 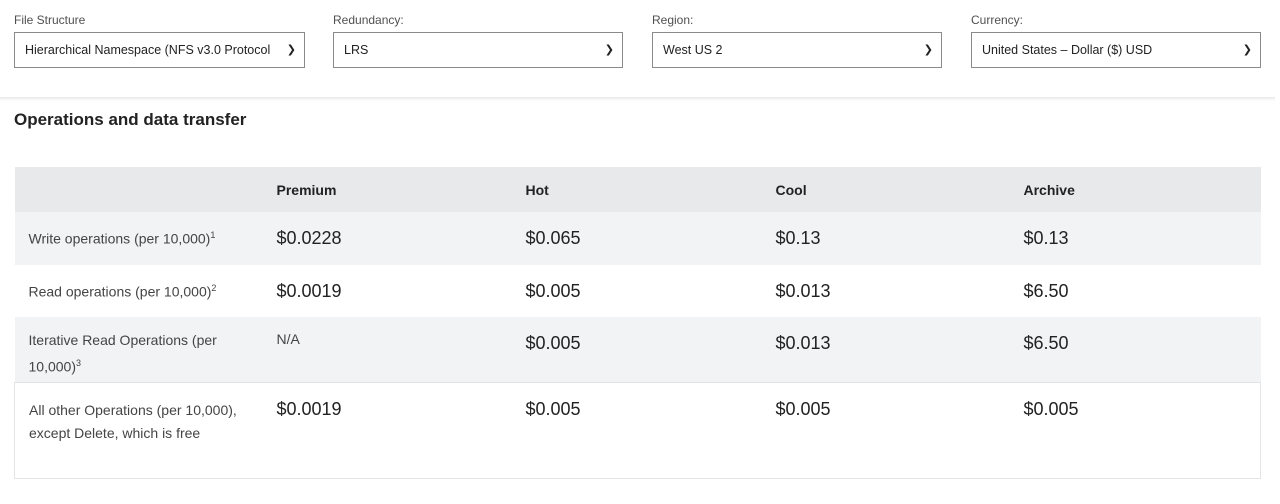 I want to click on price-premium: N/A, so click(x=288, y=339).